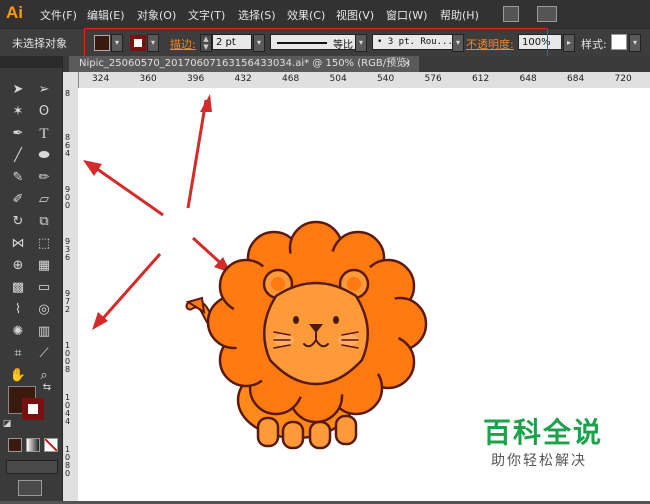  I want to click on ruler-left-label: 936, so click(68, 249).